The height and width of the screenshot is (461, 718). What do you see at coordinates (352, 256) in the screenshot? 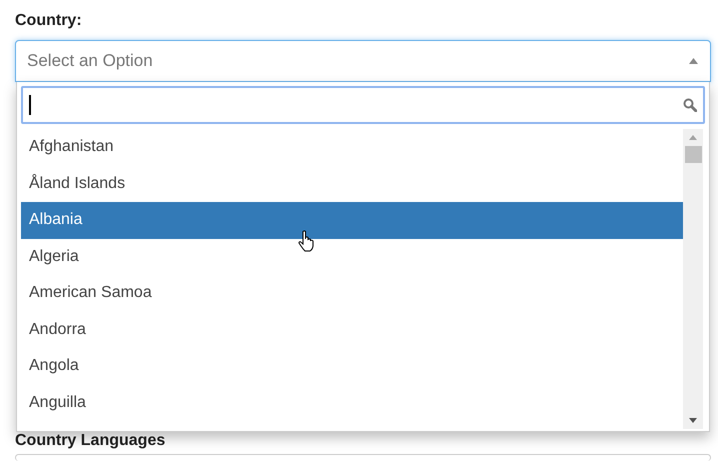
I see `option-item: Algeria` at bounding box center [352, 256].